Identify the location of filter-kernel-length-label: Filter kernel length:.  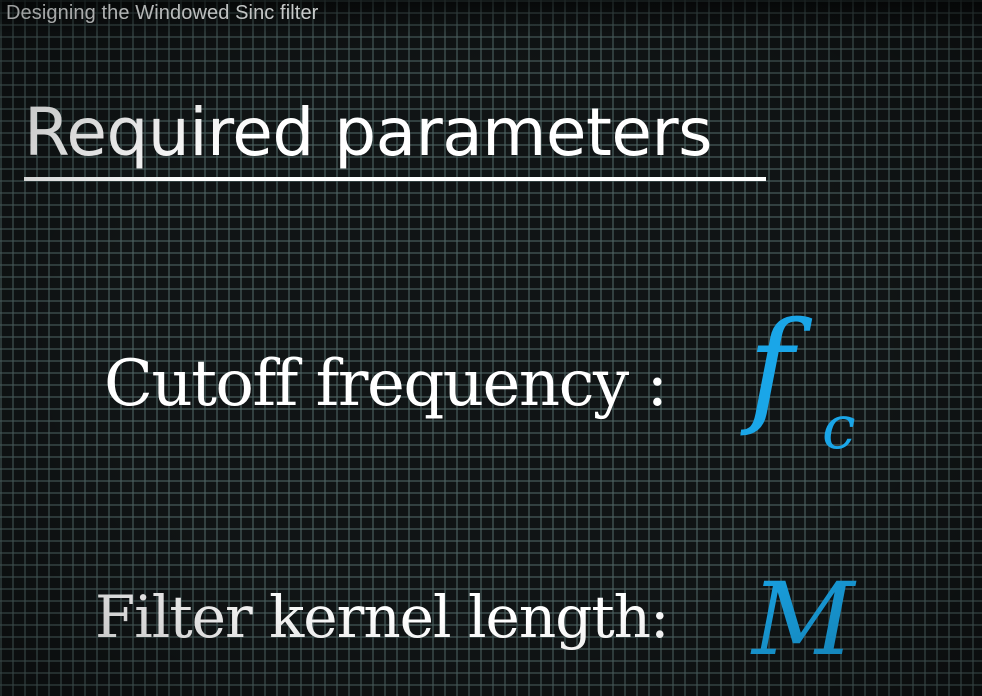
(382, 617).